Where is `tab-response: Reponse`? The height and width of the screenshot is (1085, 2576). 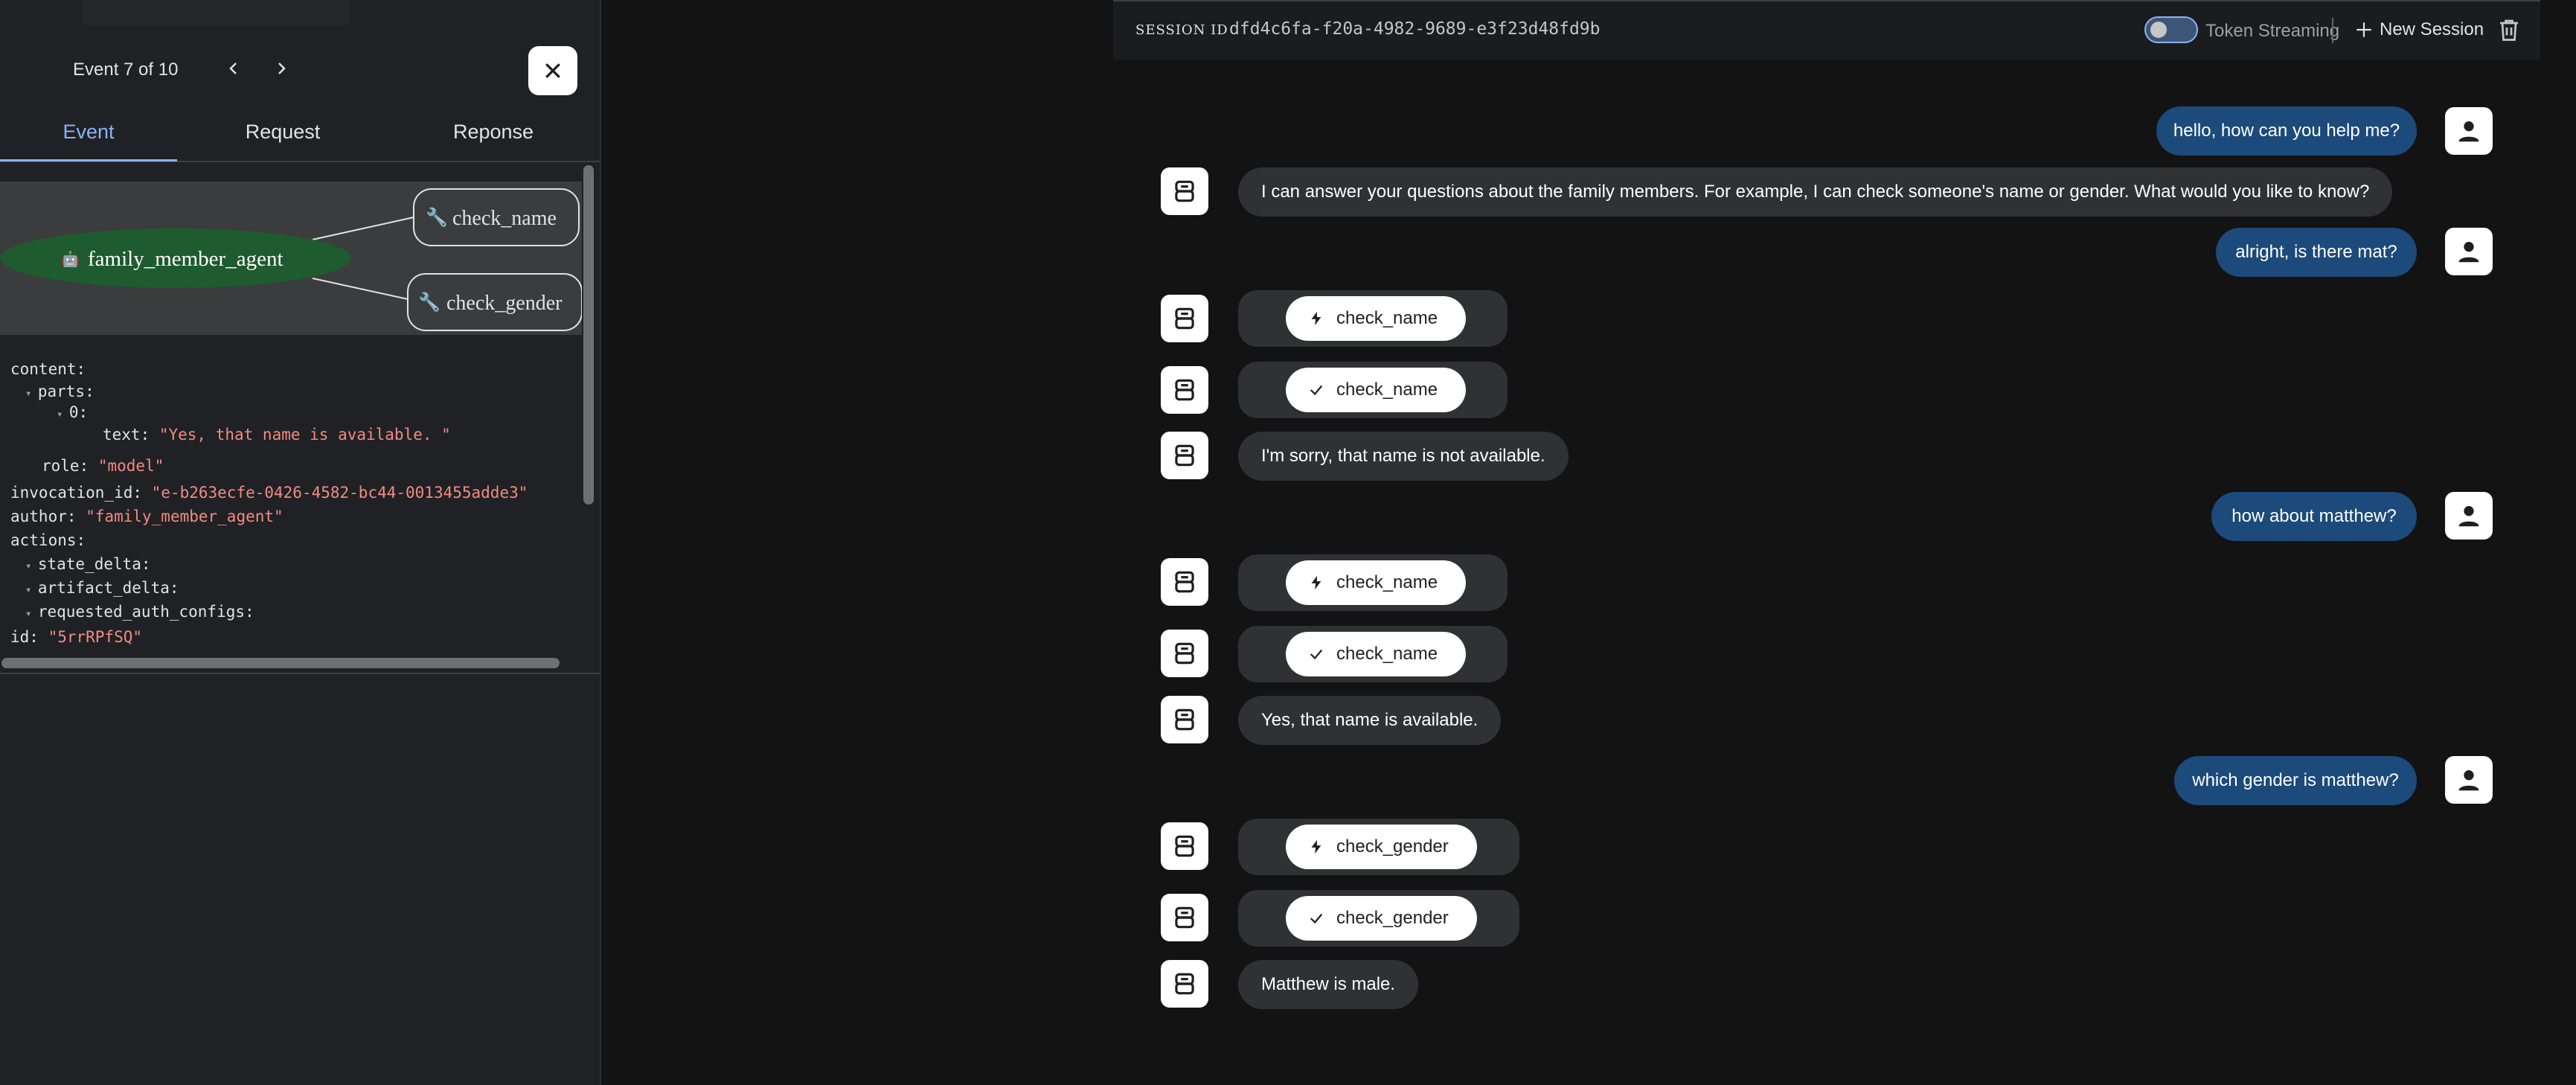 tab-response: Reponse is located at coordinates (493, 140).